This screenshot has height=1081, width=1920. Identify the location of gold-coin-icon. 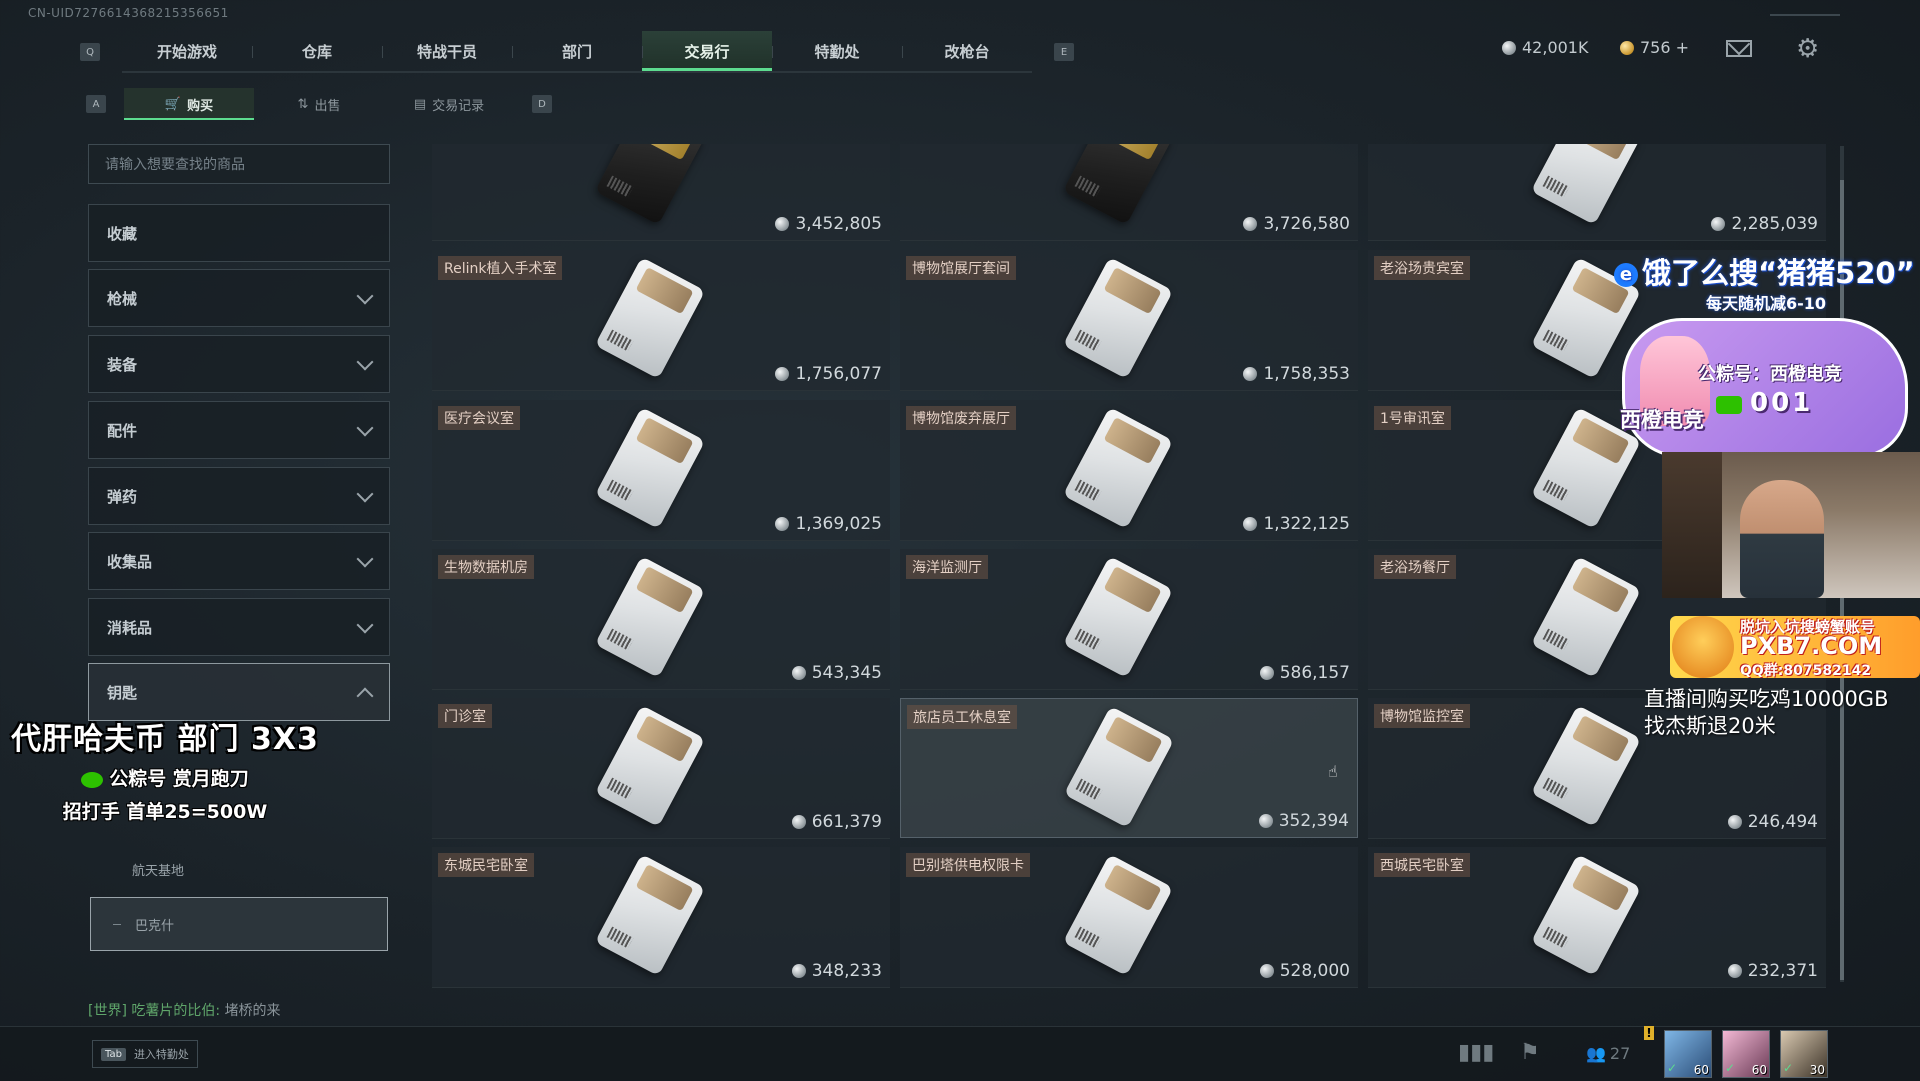
(1627, 47).